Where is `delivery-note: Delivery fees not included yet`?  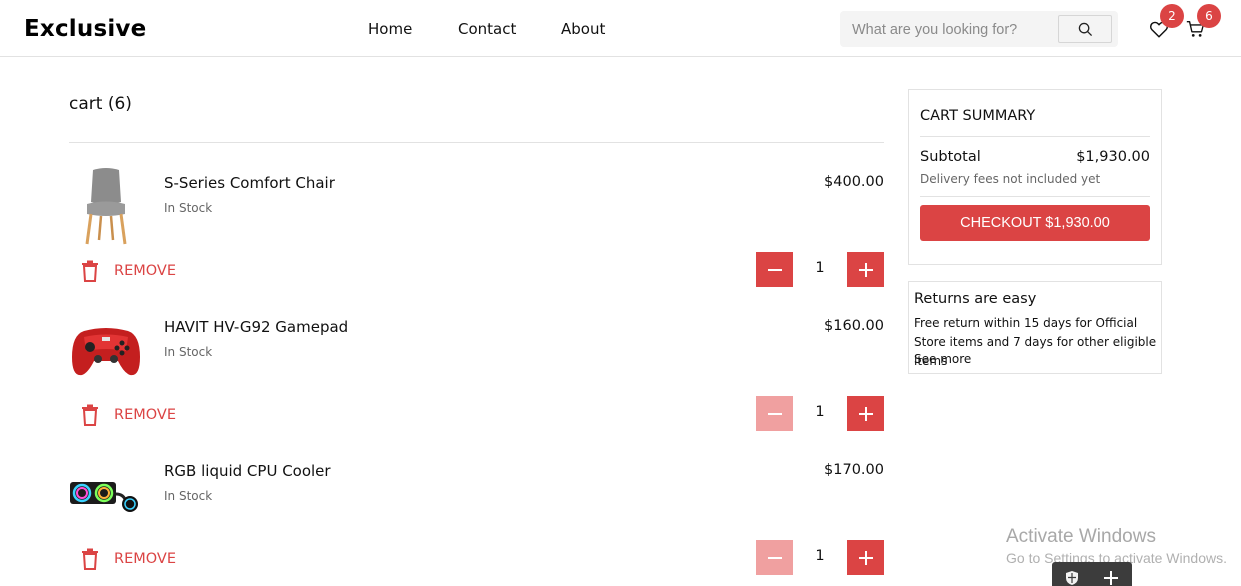
delivery-note: Delivery fees not included yet is located at coordinates (1010, 179).